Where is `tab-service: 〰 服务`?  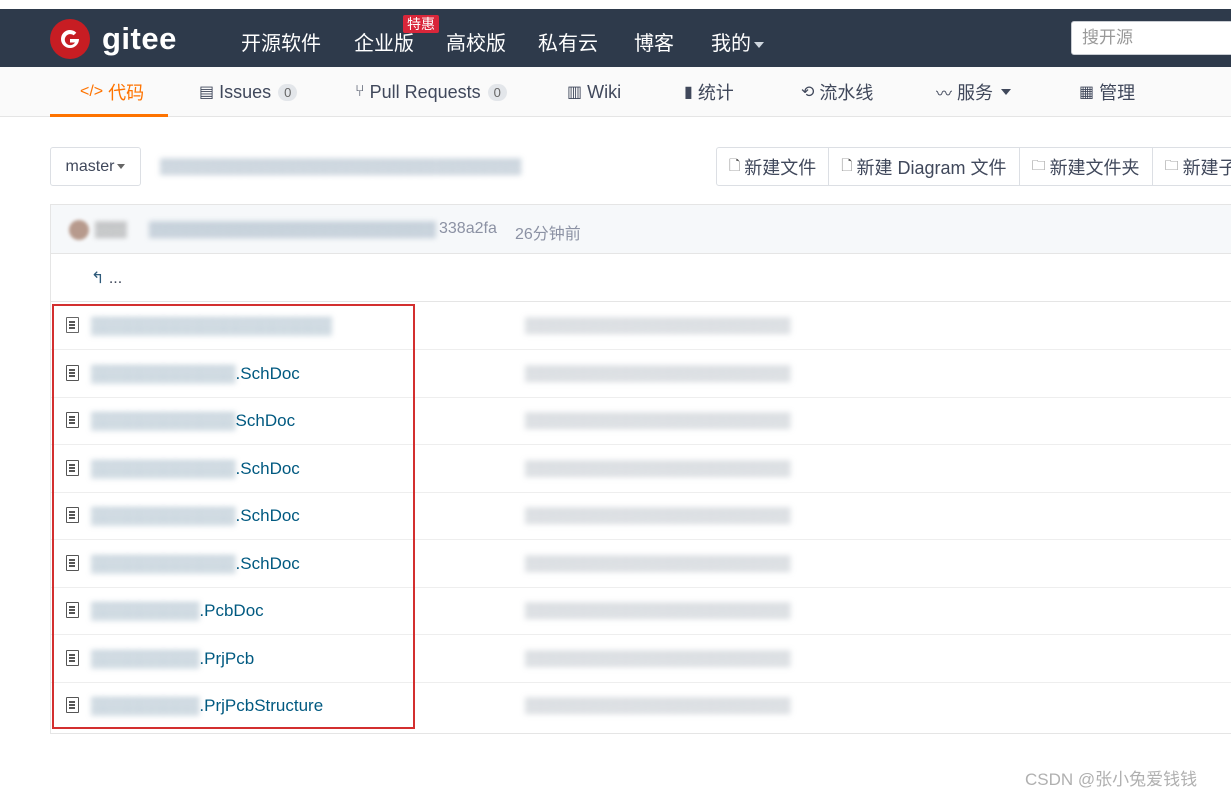 tab-service: 〰 服务 is located at coordinates (974, 92).